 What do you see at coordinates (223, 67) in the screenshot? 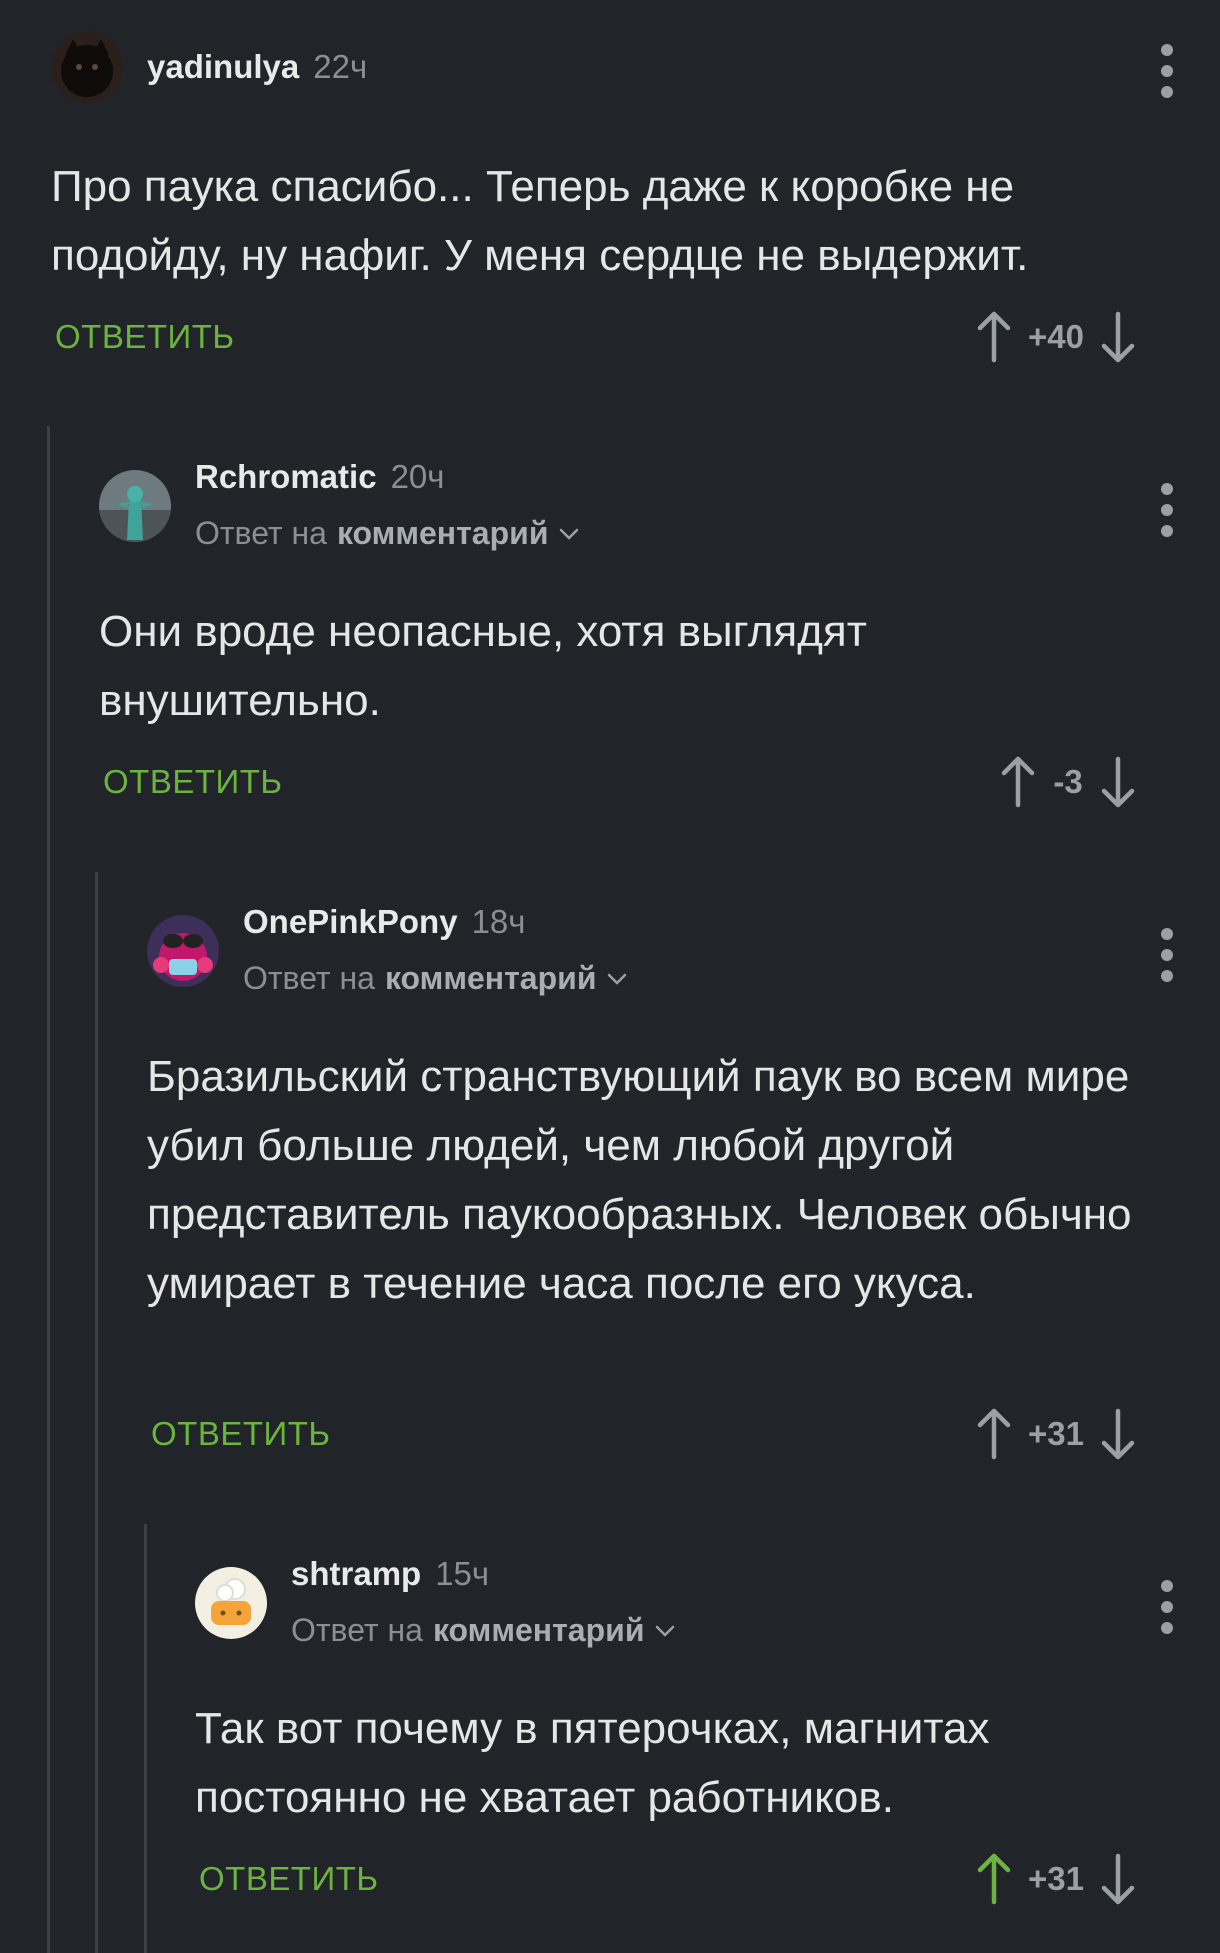
I see `author-name: yadinulya` at bounding box center [223, 67].